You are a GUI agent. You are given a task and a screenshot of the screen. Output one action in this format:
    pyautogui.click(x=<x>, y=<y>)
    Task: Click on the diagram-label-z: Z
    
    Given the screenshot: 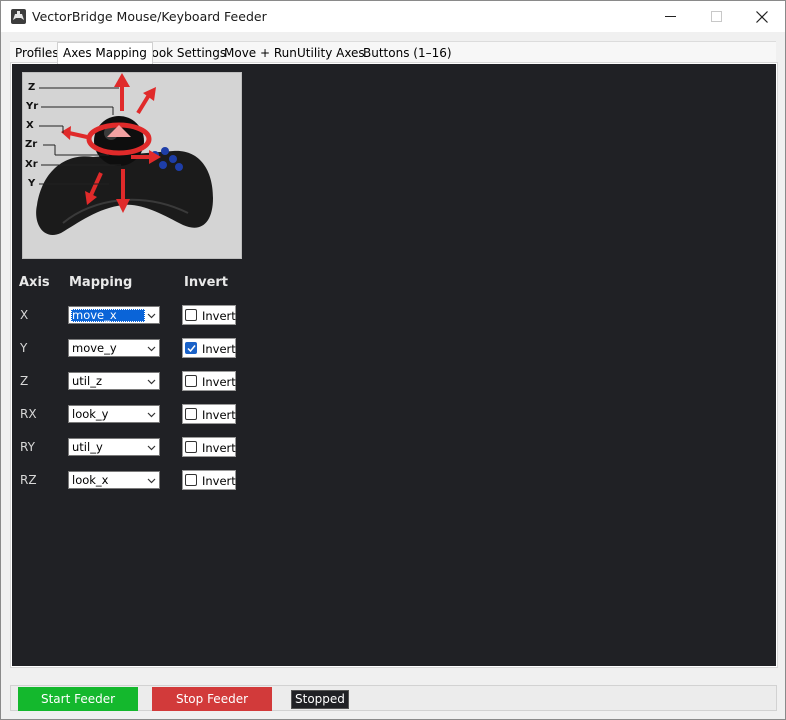 What is the action you would take?
    pyautogui.click(x=32, y=87)
    